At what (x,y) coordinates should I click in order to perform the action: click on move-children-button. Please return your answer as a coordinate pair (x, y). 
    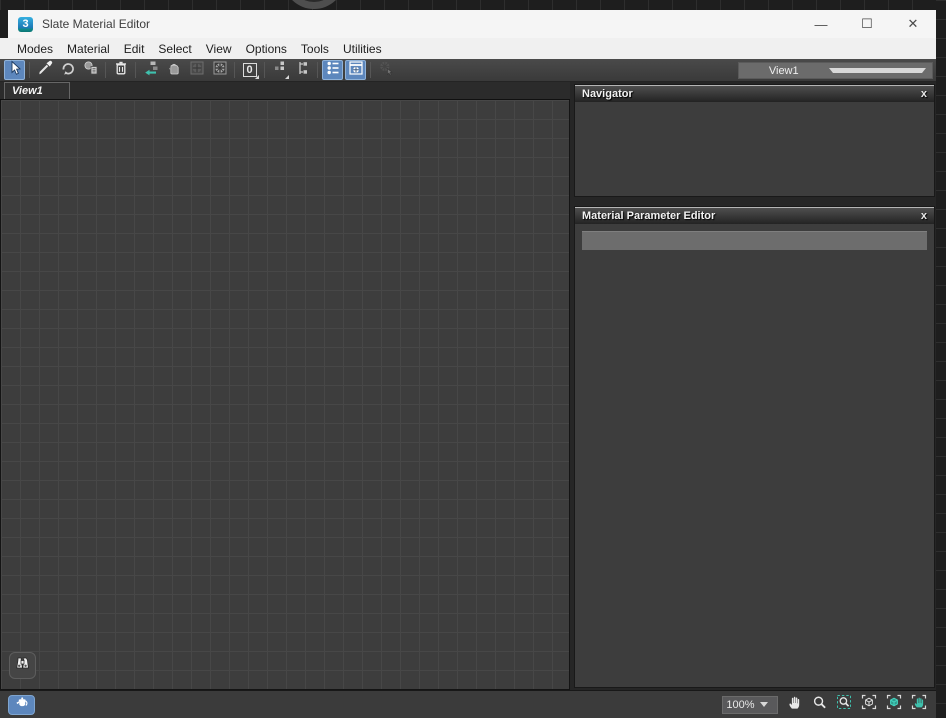
    Looking at the image, I should click on (150, 70).